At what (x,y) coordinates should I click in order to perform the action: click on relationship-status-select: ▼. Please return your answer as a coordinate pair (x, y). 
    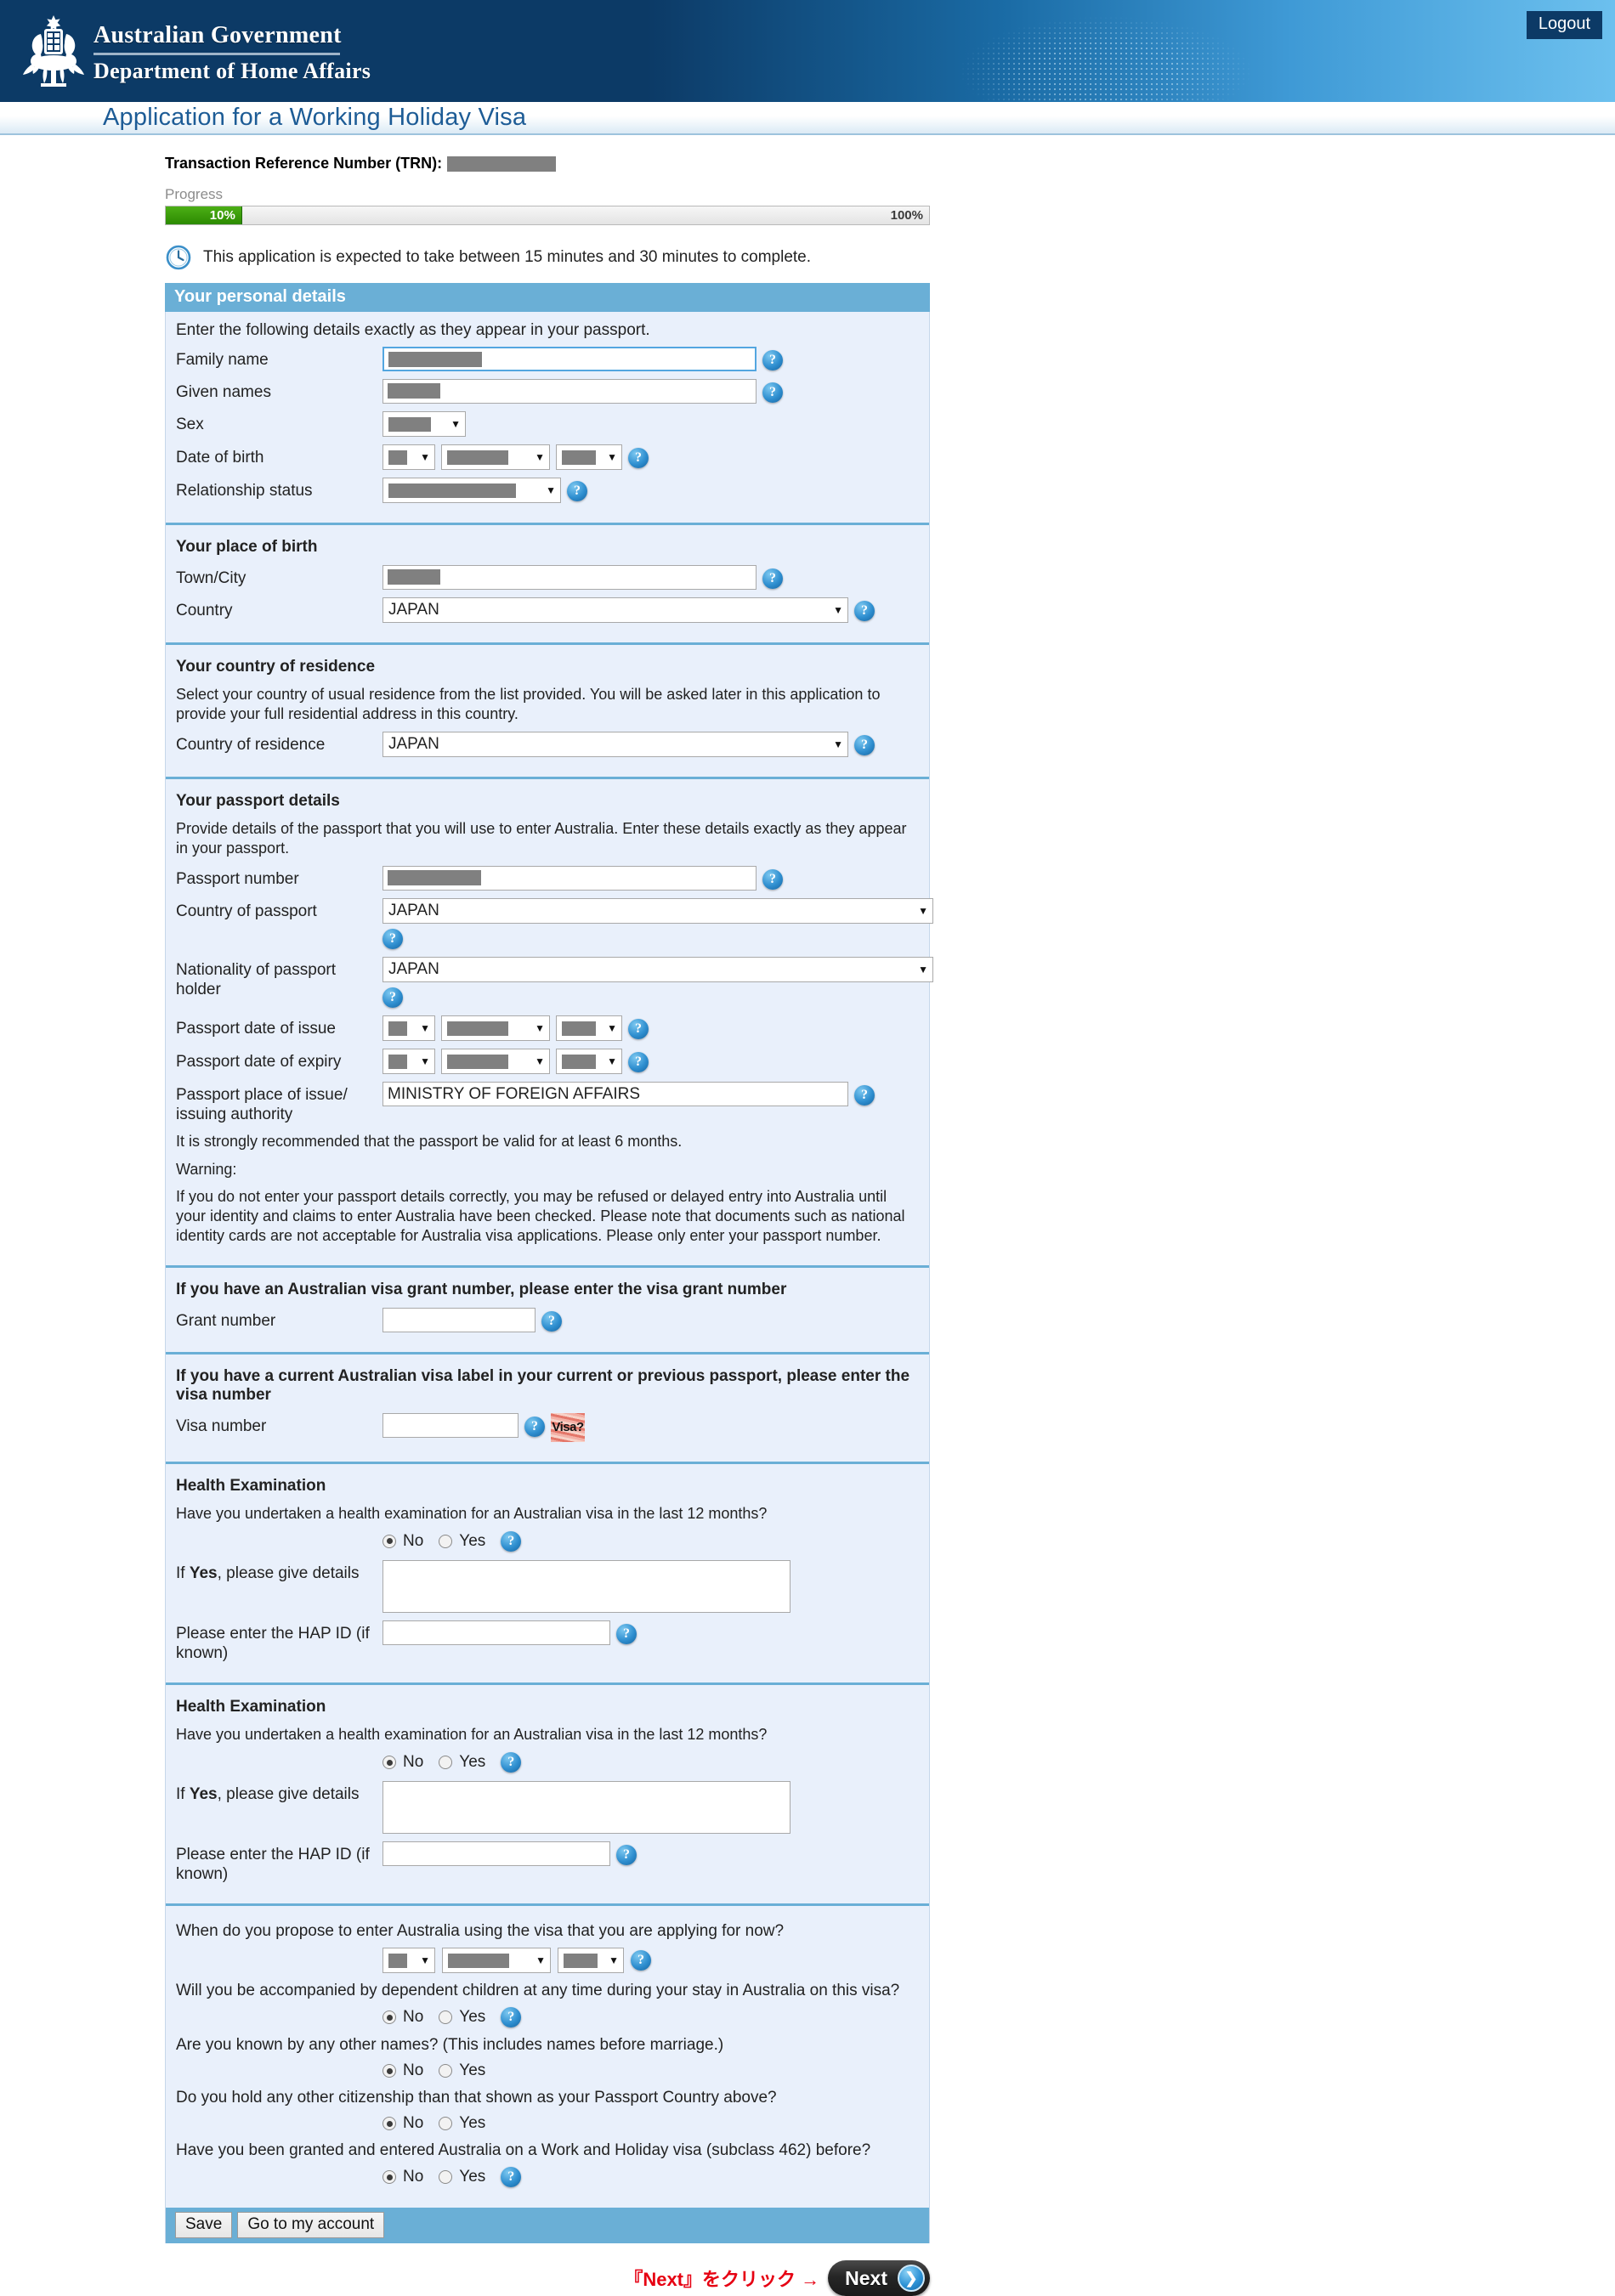
    Looking at the image, I should click on (471, 490).